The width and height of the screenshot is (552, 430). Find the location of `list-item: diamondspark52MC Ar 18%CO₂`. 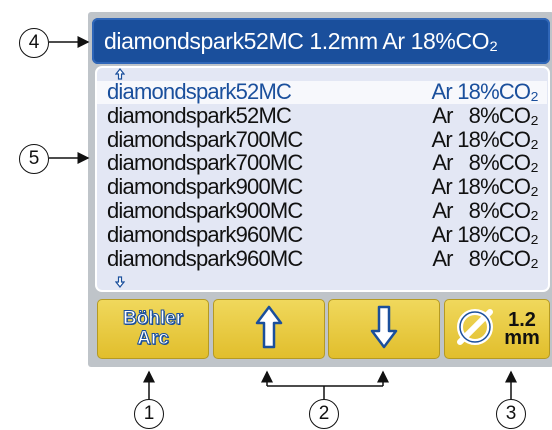

list-item: diamondspark52MC Ar 18%CO₂ is located at coordinates (321, 92).